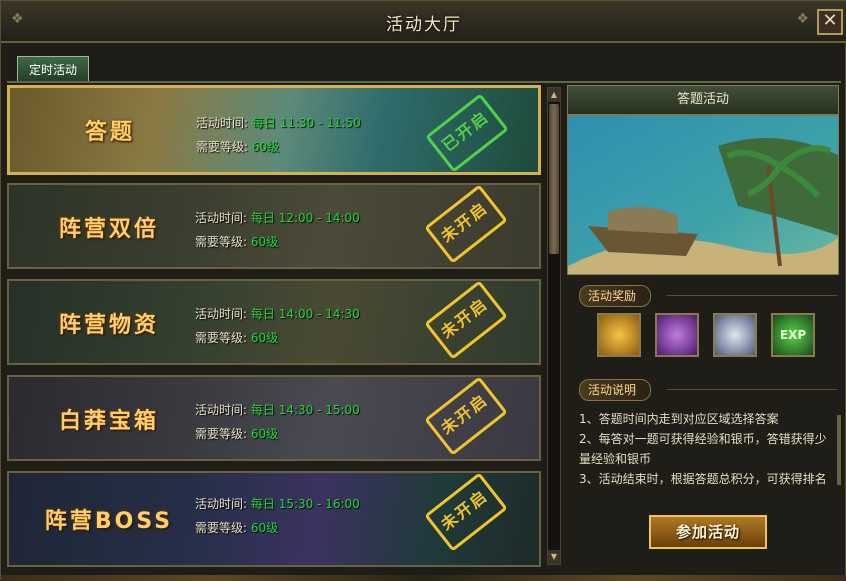 The height and width of the screenshot is (581, 846). Describe the element at coordinates (554, 95) in the screenshot. I see `scroll-up-icon: ▲` at that location.